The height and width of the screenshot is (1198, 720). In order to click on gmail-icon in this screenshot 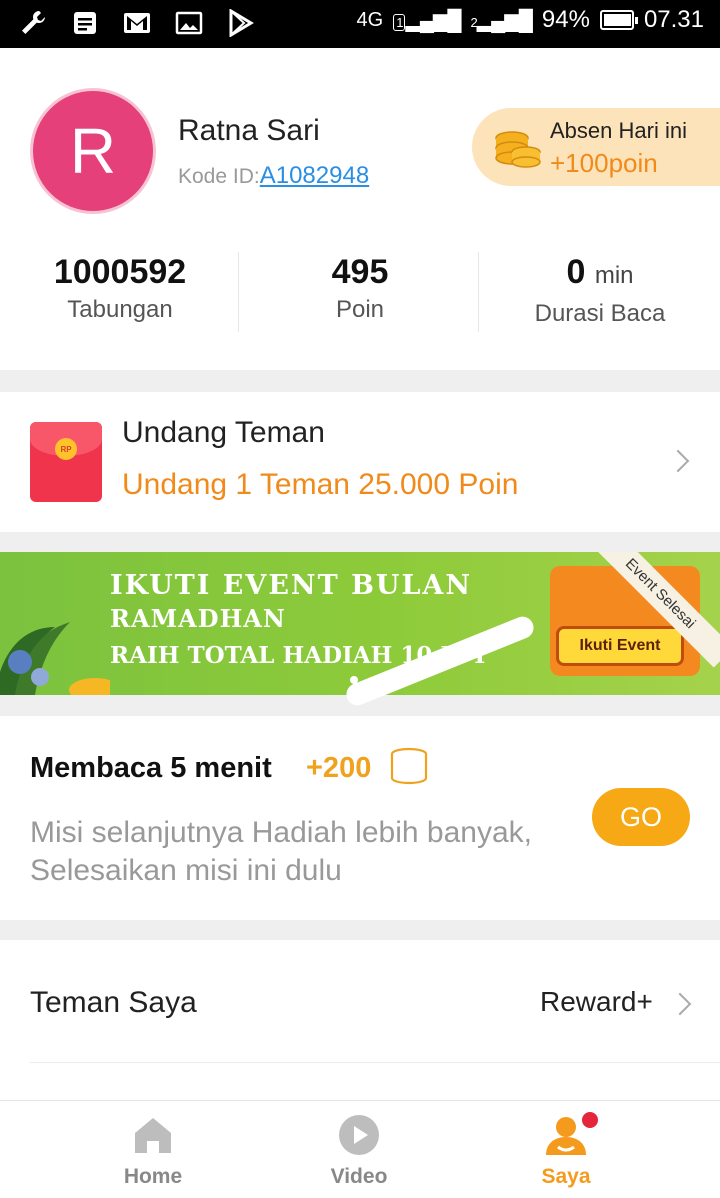, I will do `click(137, 23)`.